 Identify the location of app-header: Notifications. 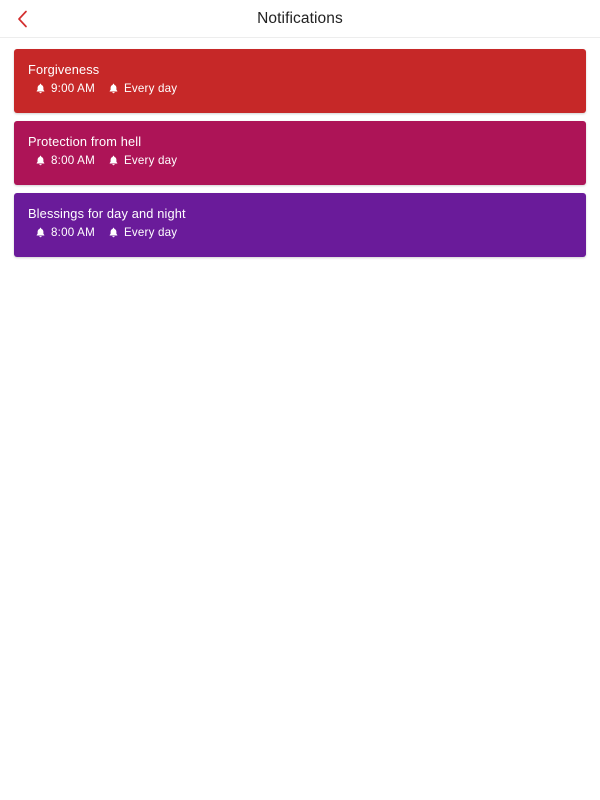
(300, 19).